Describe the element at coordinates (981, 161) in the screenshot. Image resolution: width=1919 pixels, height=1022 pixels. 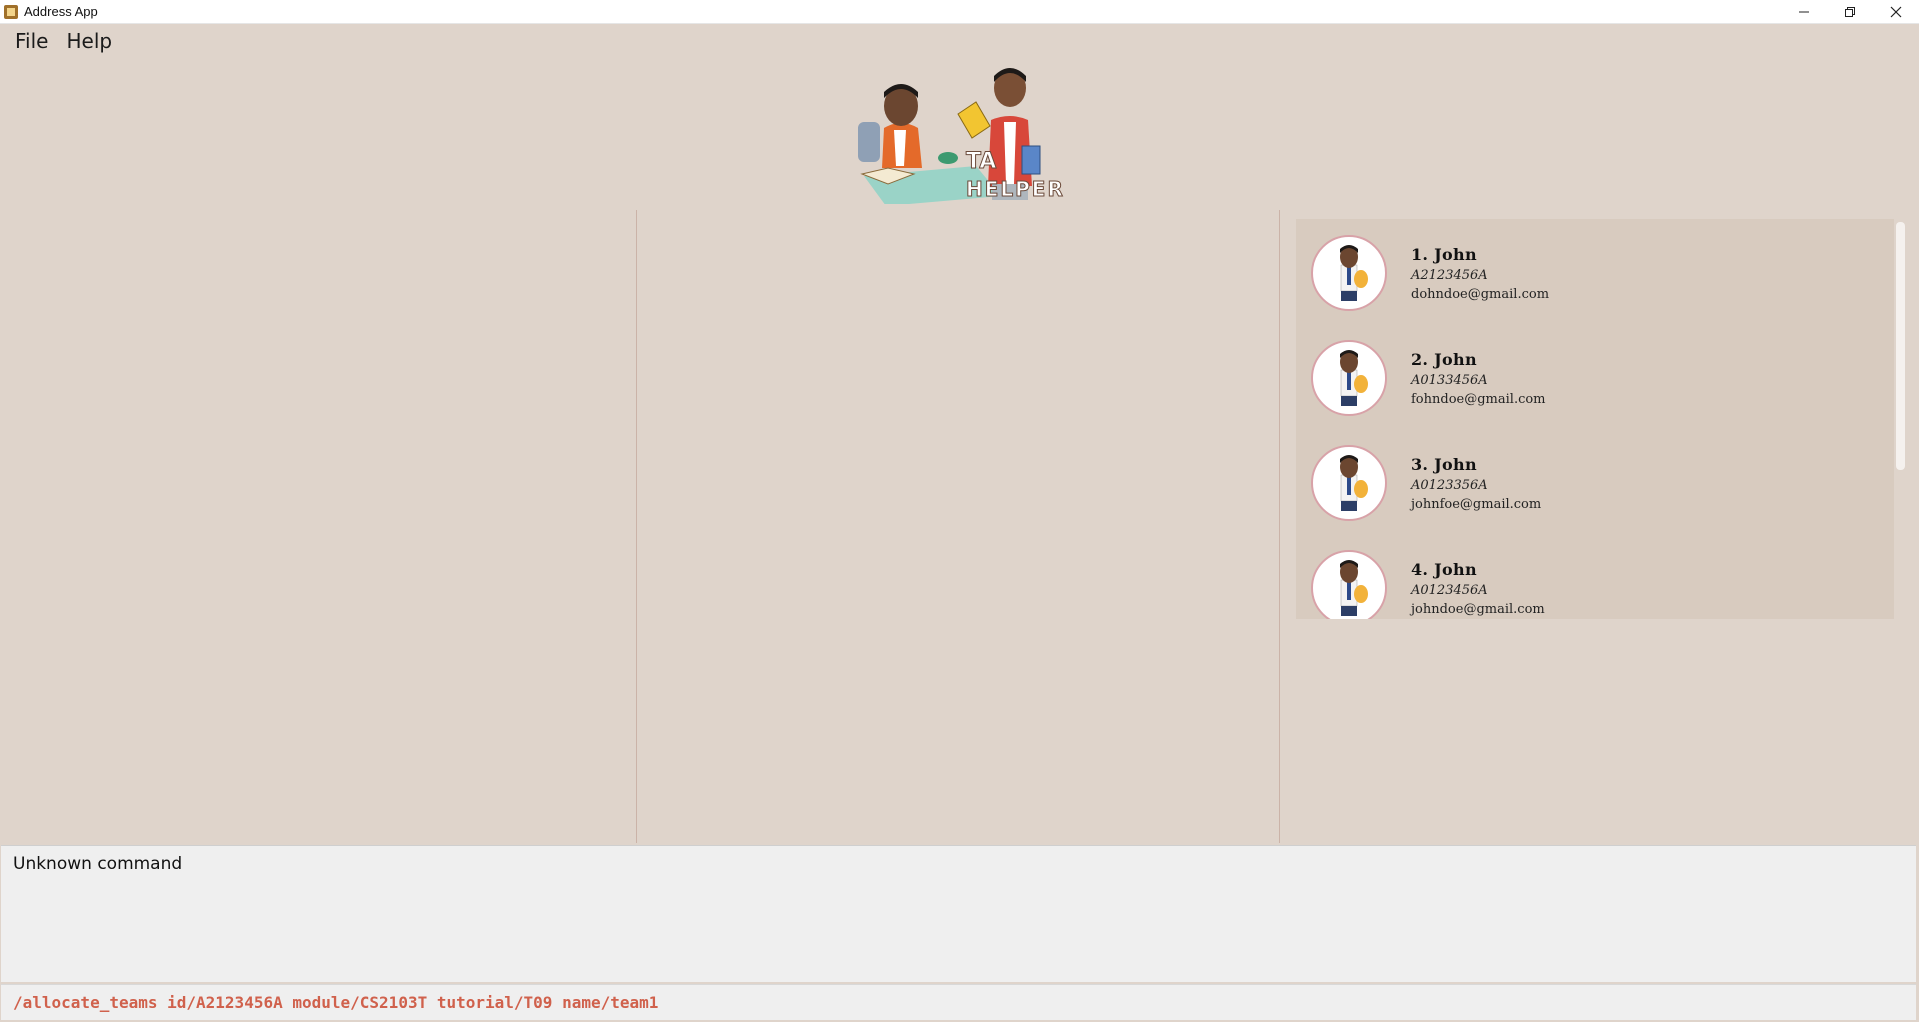
I see `logo-ta-text: TA` at that location.